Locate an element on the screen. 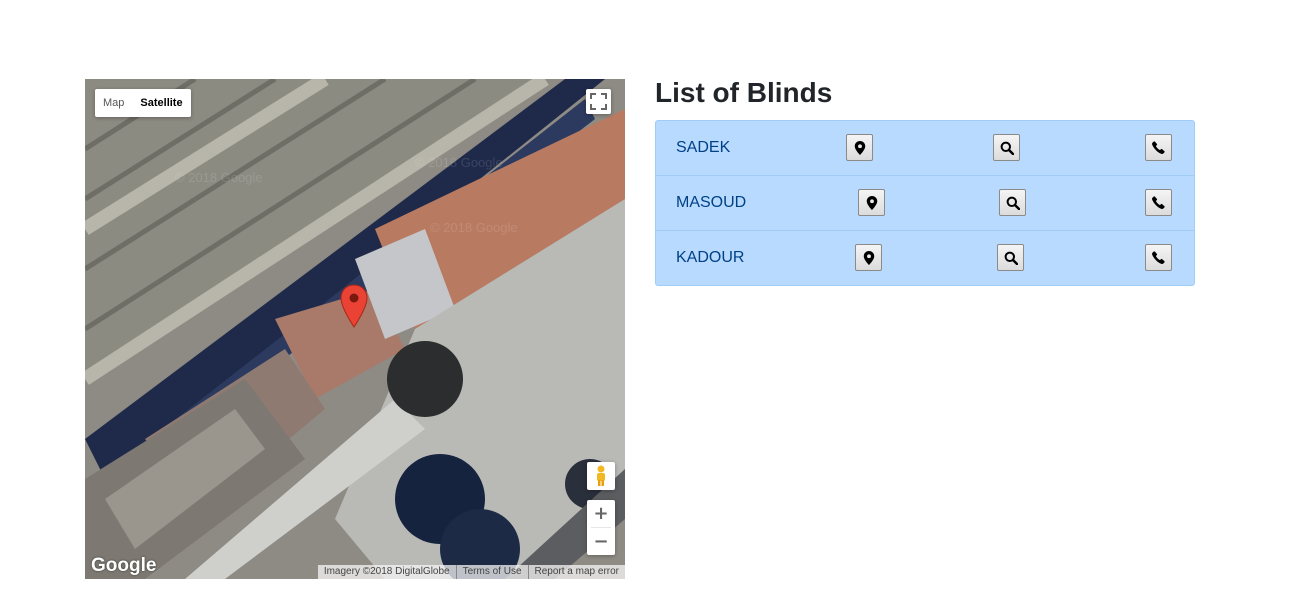  list-item: SADEK is located at coordinates (925, 148).